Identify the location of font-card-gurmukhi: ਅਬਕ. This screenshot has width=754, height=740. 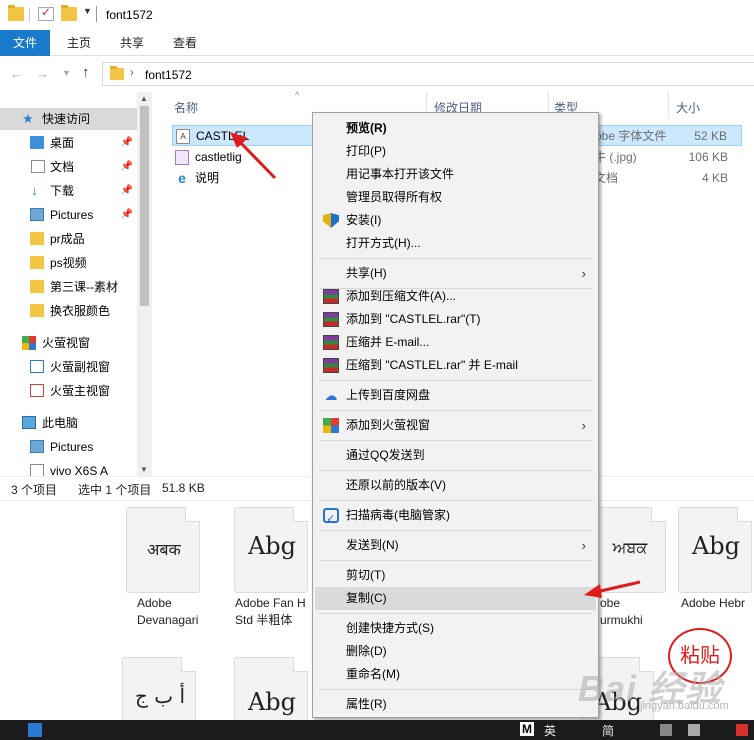
(629, 550).